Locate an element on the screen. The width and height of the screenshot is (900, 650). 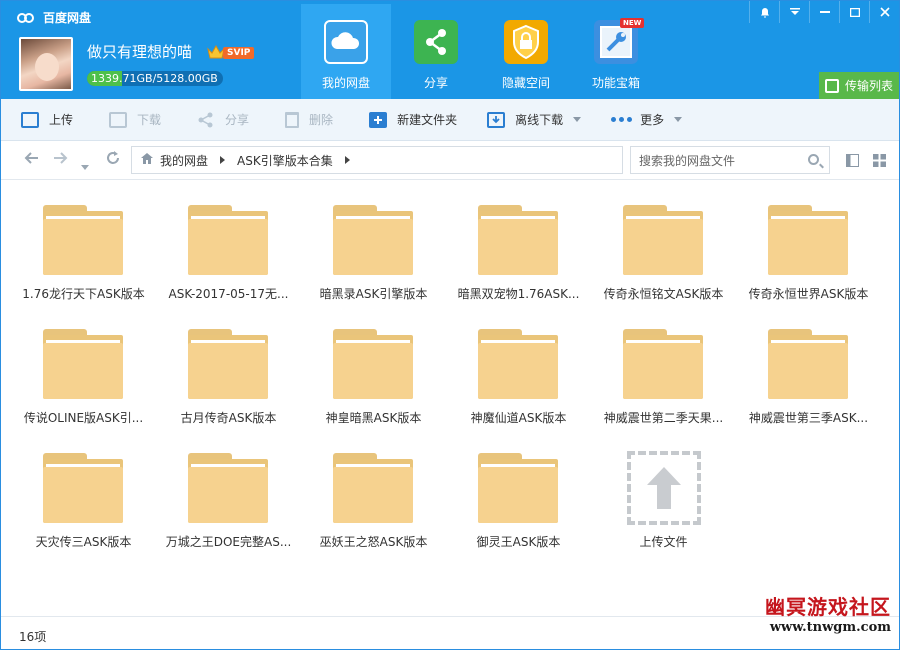
minimize-button is located at coordinates (824, 12).